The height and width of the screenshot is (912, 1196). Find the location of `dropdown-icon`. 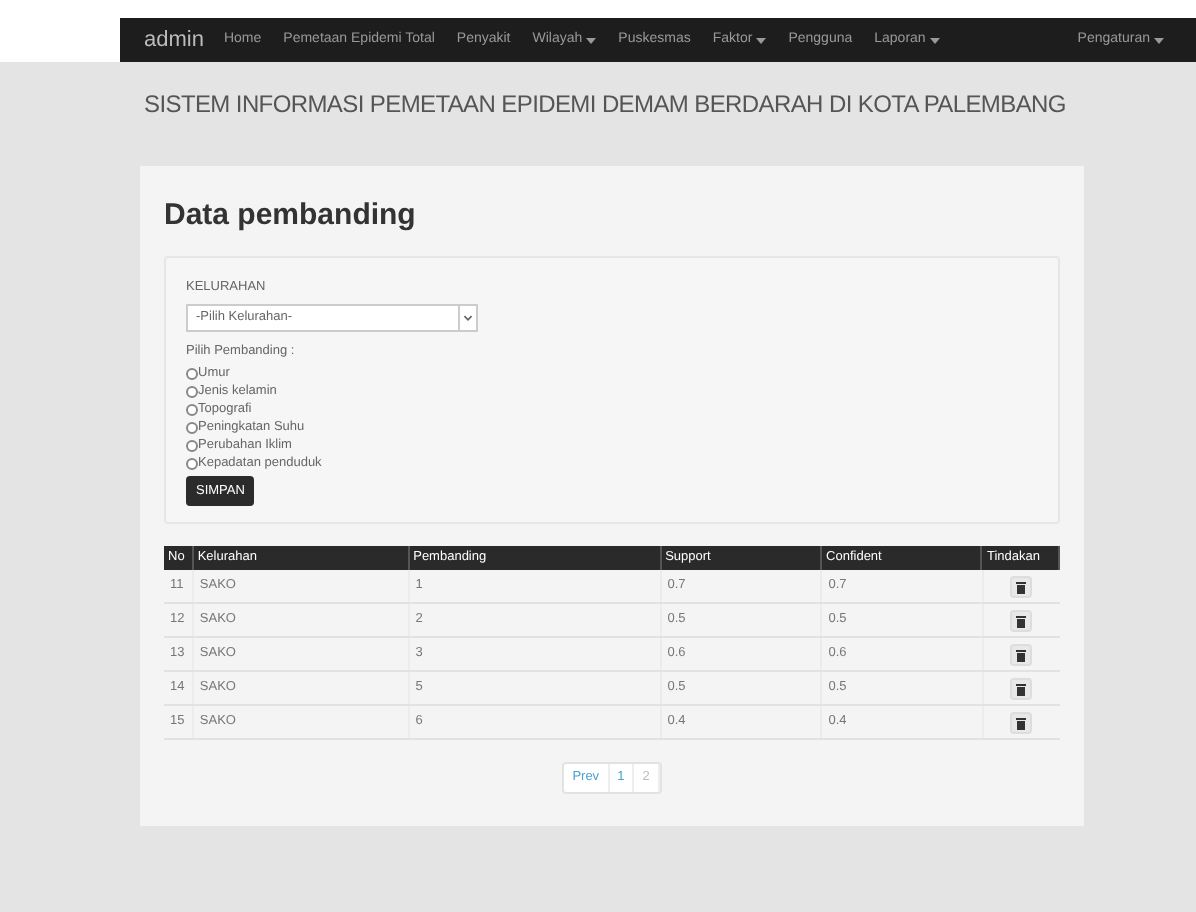

dropdown-icon is located at coordinates (467, 318).